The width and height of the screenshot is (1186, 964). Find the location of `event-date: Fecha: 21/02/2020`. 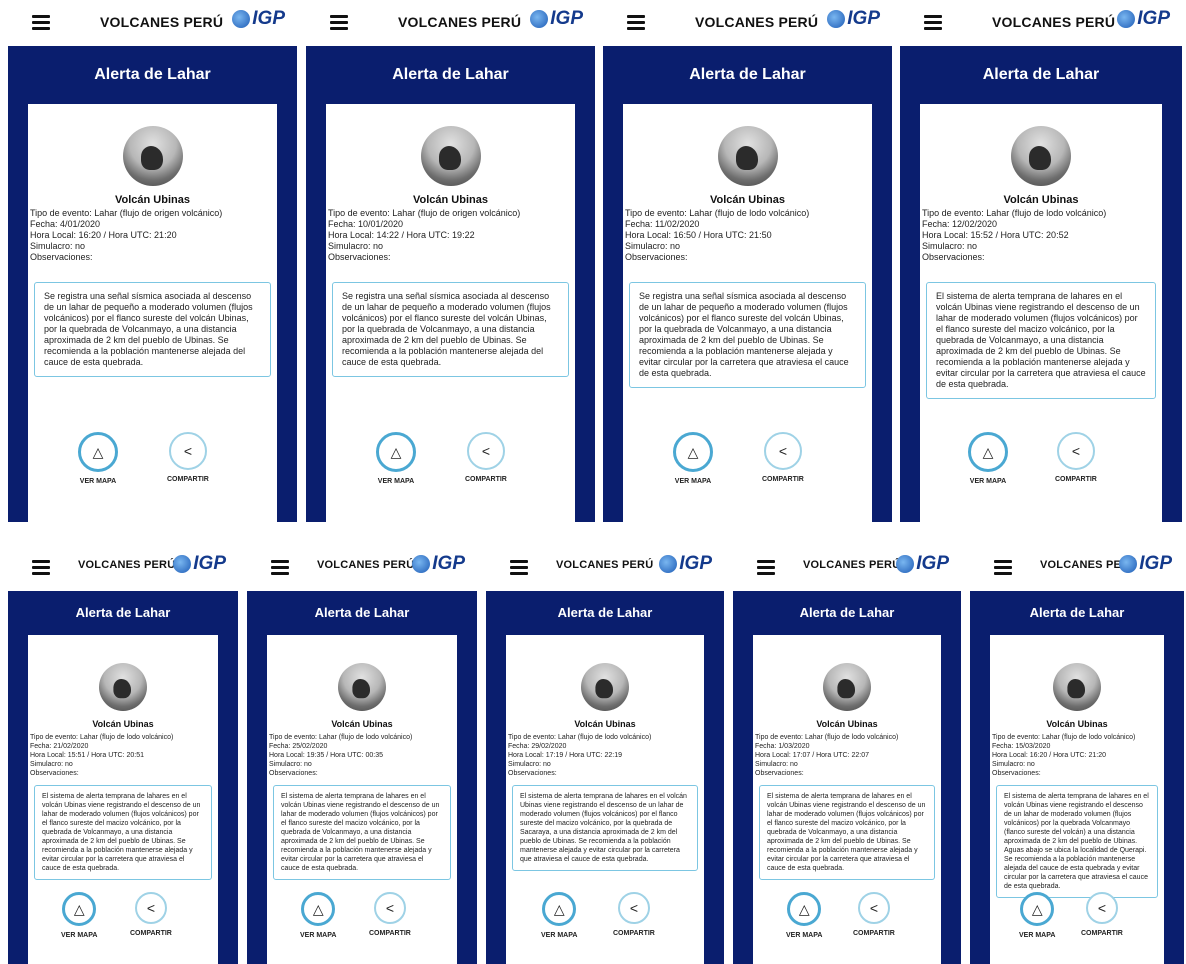

event-date: Fecha: 21/02/2020 is located at coordinates (59, 746).